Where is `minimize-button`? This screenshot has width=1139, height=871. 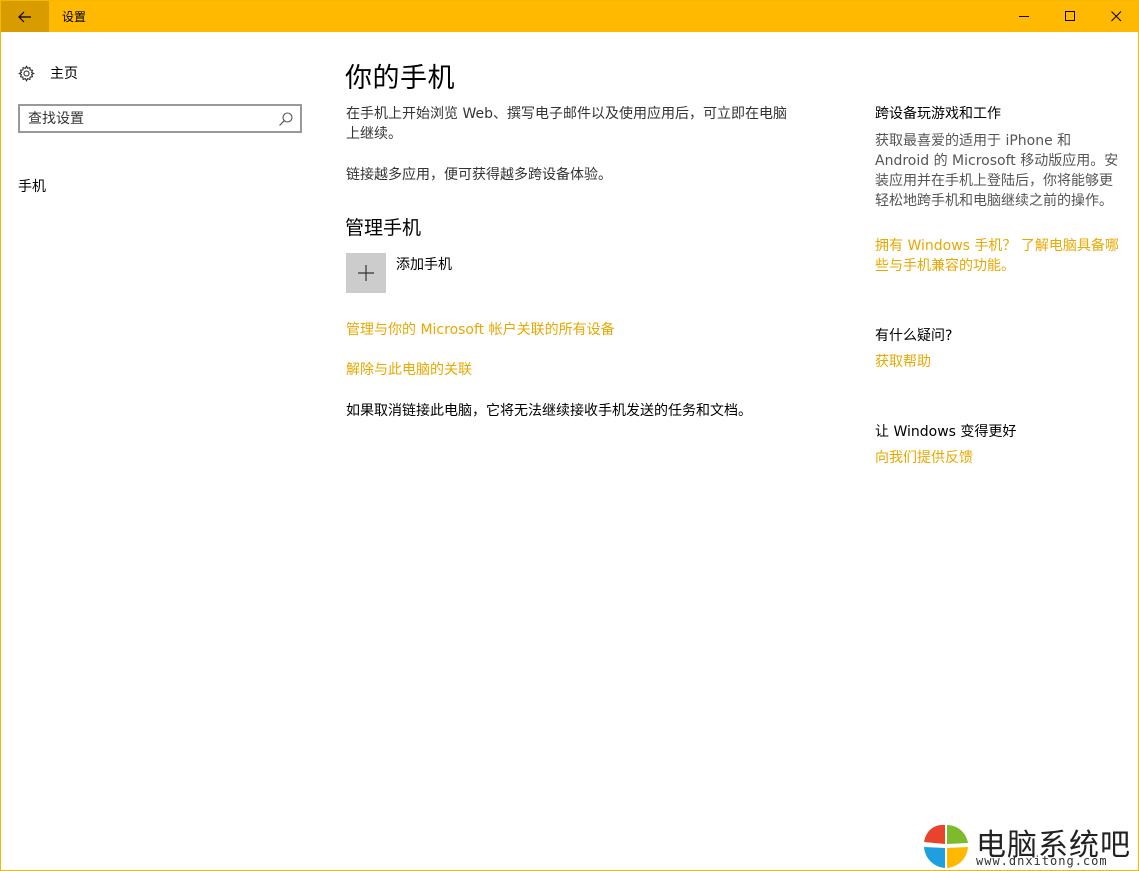 minimize-button is located at coordinates (1024, 16).